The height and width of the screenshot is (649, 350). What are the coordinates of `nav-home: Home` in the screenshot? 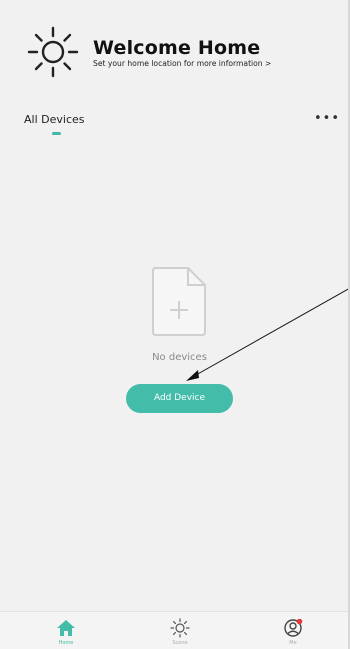 It's located at (66, 633).